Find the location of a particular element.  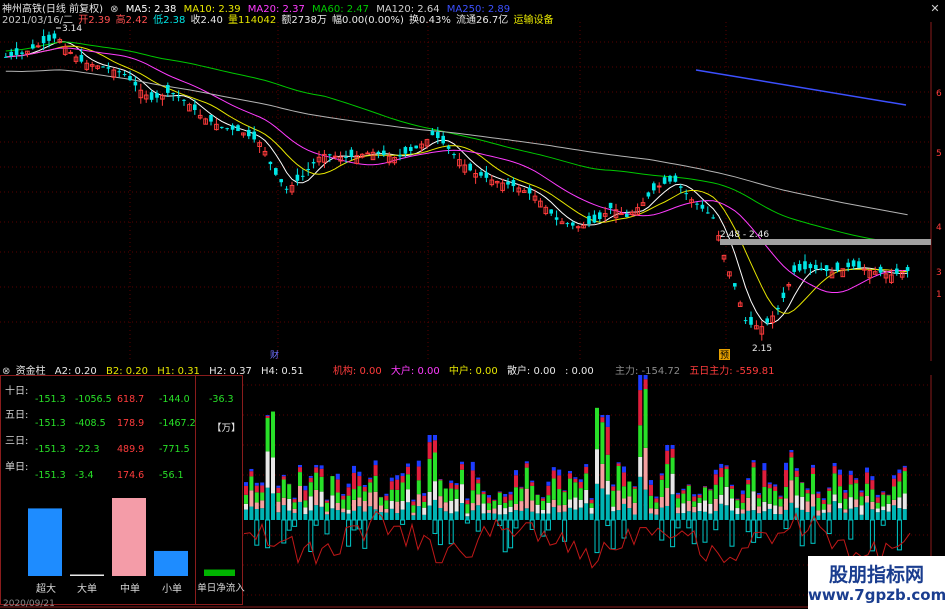

bottom-date: 2020/09/21 is located at coordinates (29, 604).